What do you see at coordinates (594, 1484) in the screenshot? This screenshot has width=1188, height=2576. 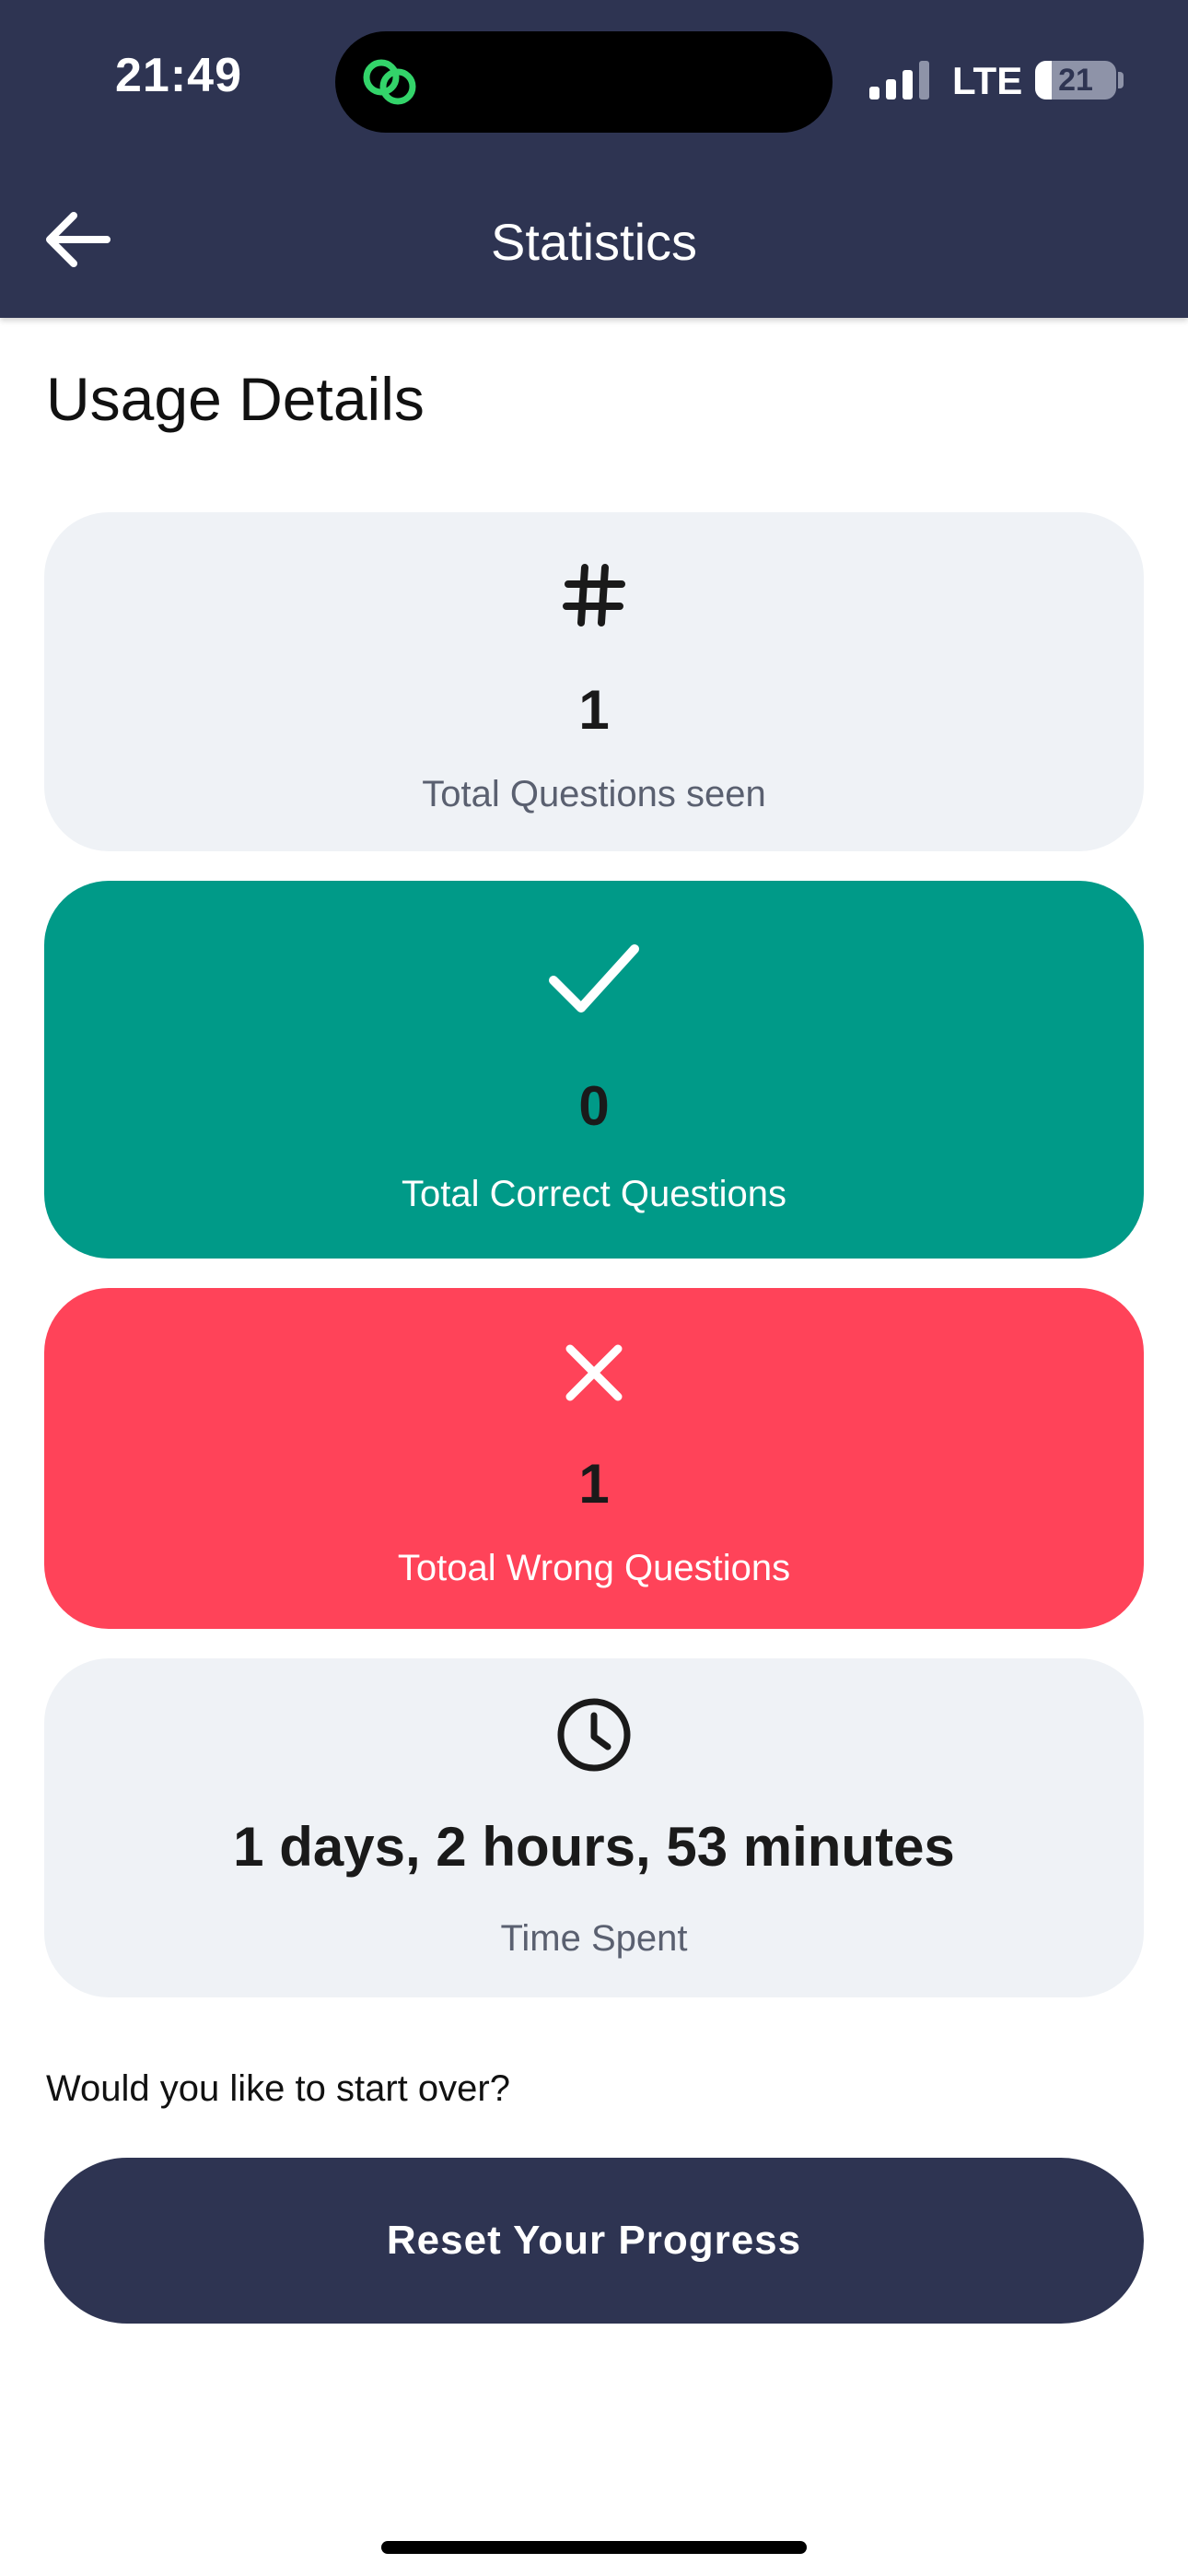 I see `wrong-questions-value: 1` at bounding box center [594, 1484].